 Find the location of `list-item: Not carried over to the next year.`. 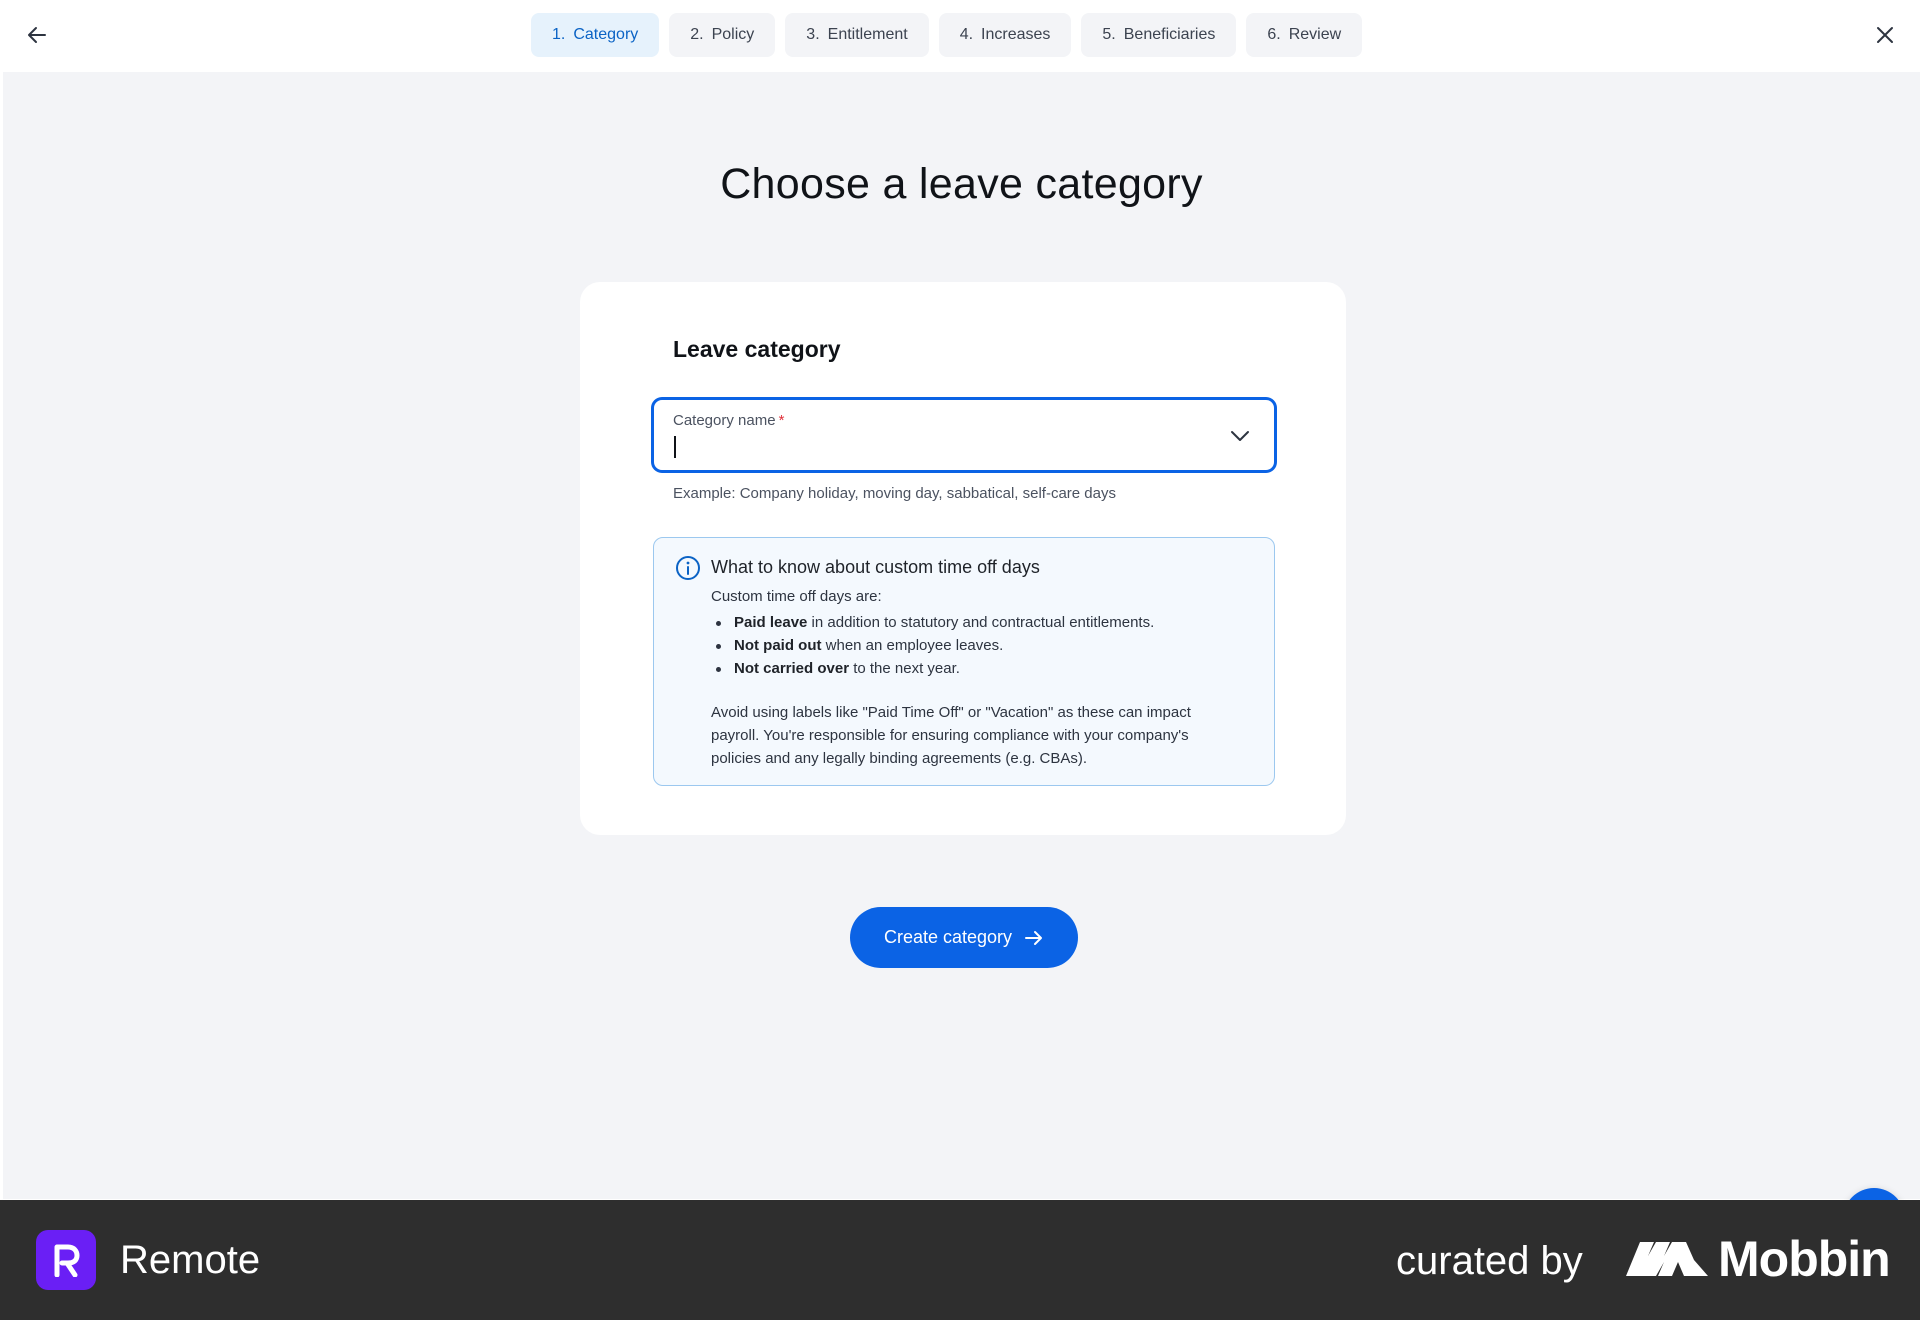

list-item: Not carried over to the next year. is located at coordinates (932, 668).